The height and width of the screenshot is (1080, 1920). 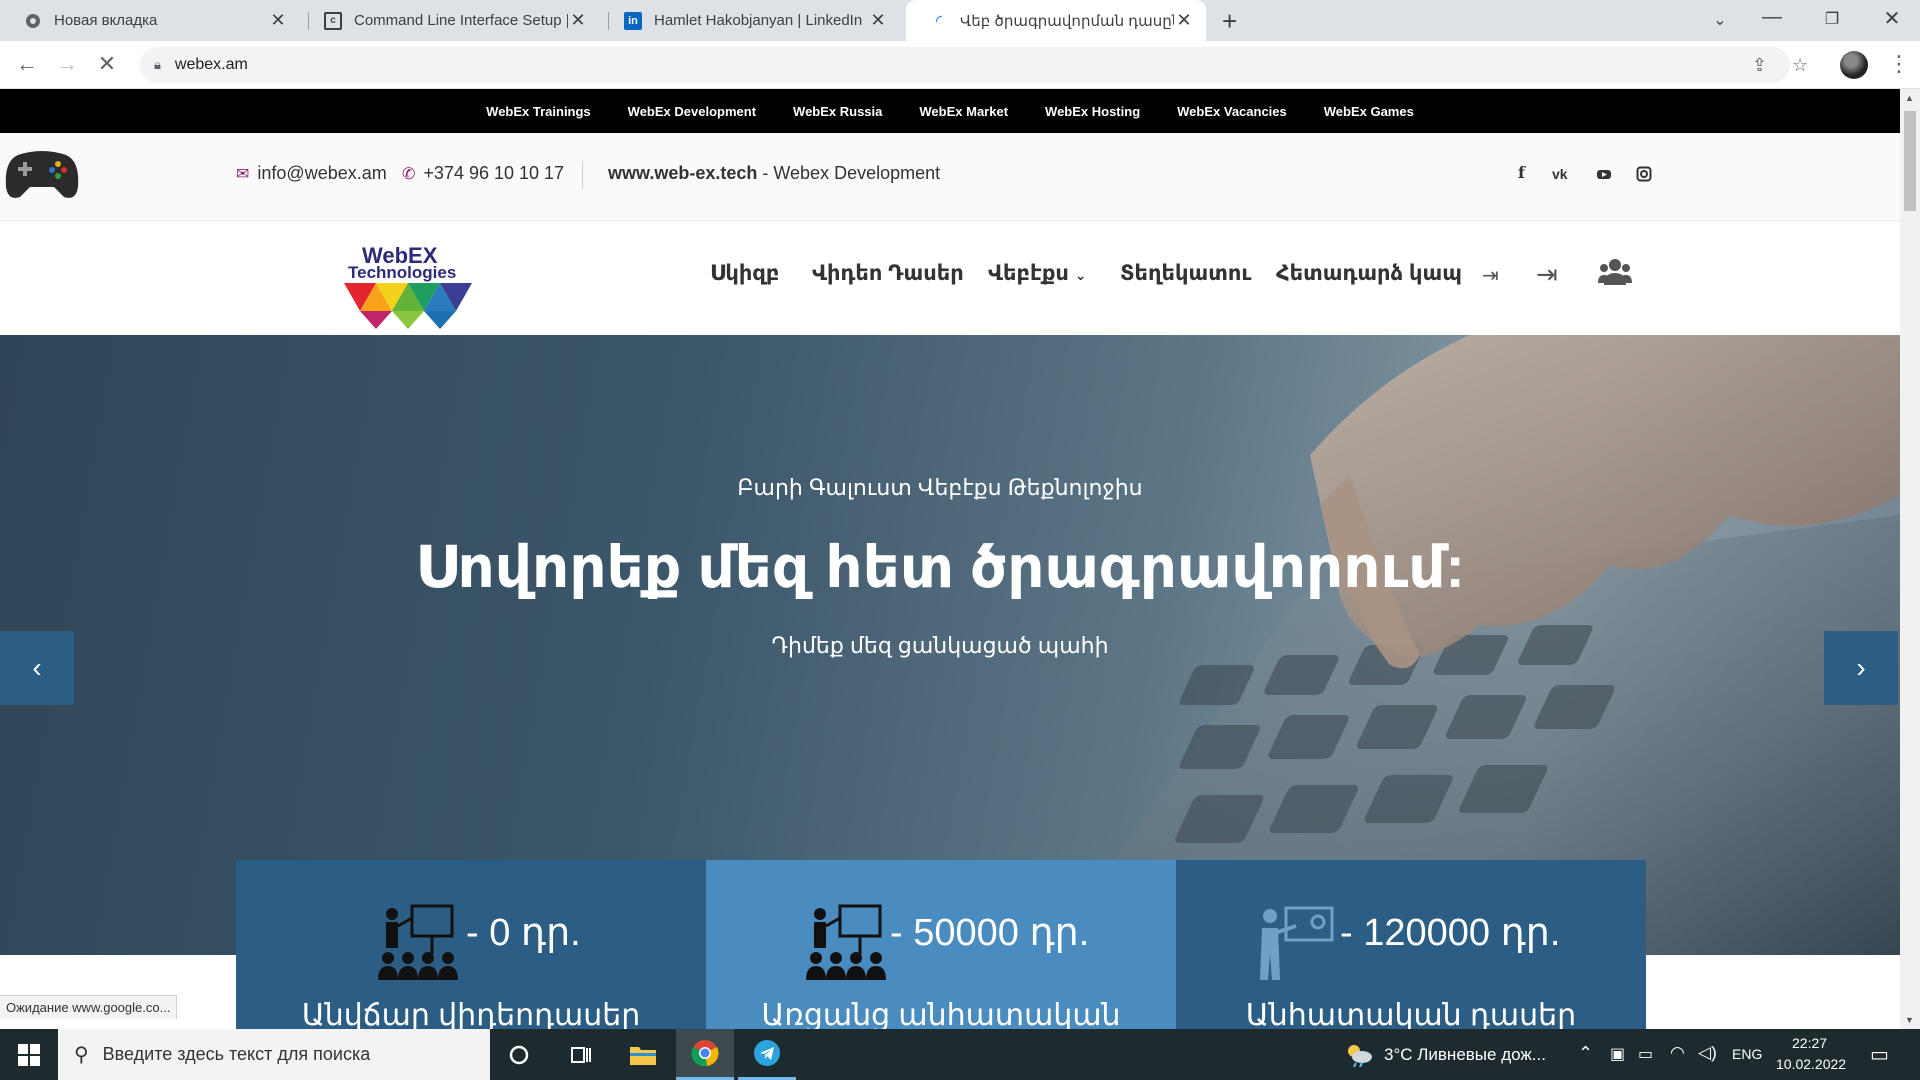 I want to click on topnav-link-games: WebEx Games, so click(x=1369, y=111).